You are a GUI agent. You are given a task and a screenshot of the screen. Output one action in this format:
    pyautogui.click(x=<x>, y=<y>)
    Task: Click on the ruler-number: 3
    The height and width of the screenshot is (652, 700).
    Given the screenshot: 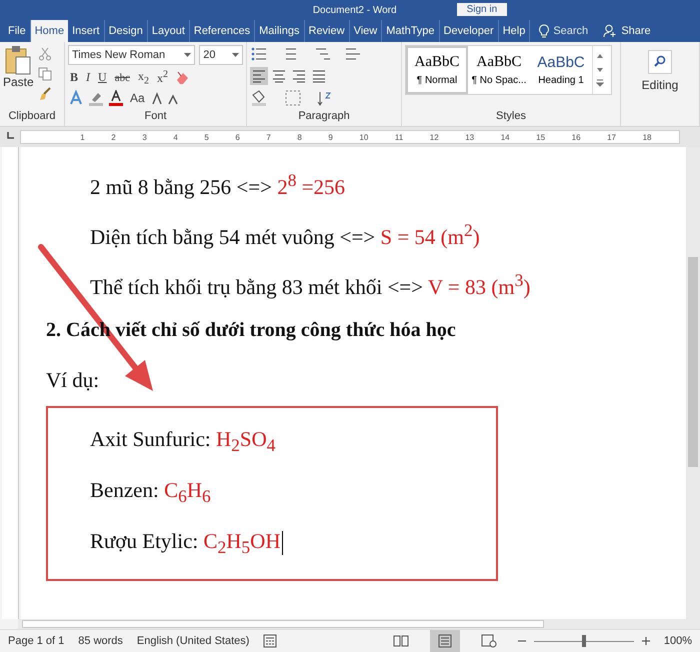 What is the action you would take?
    pyautogui.click(x=144, y=137)
    